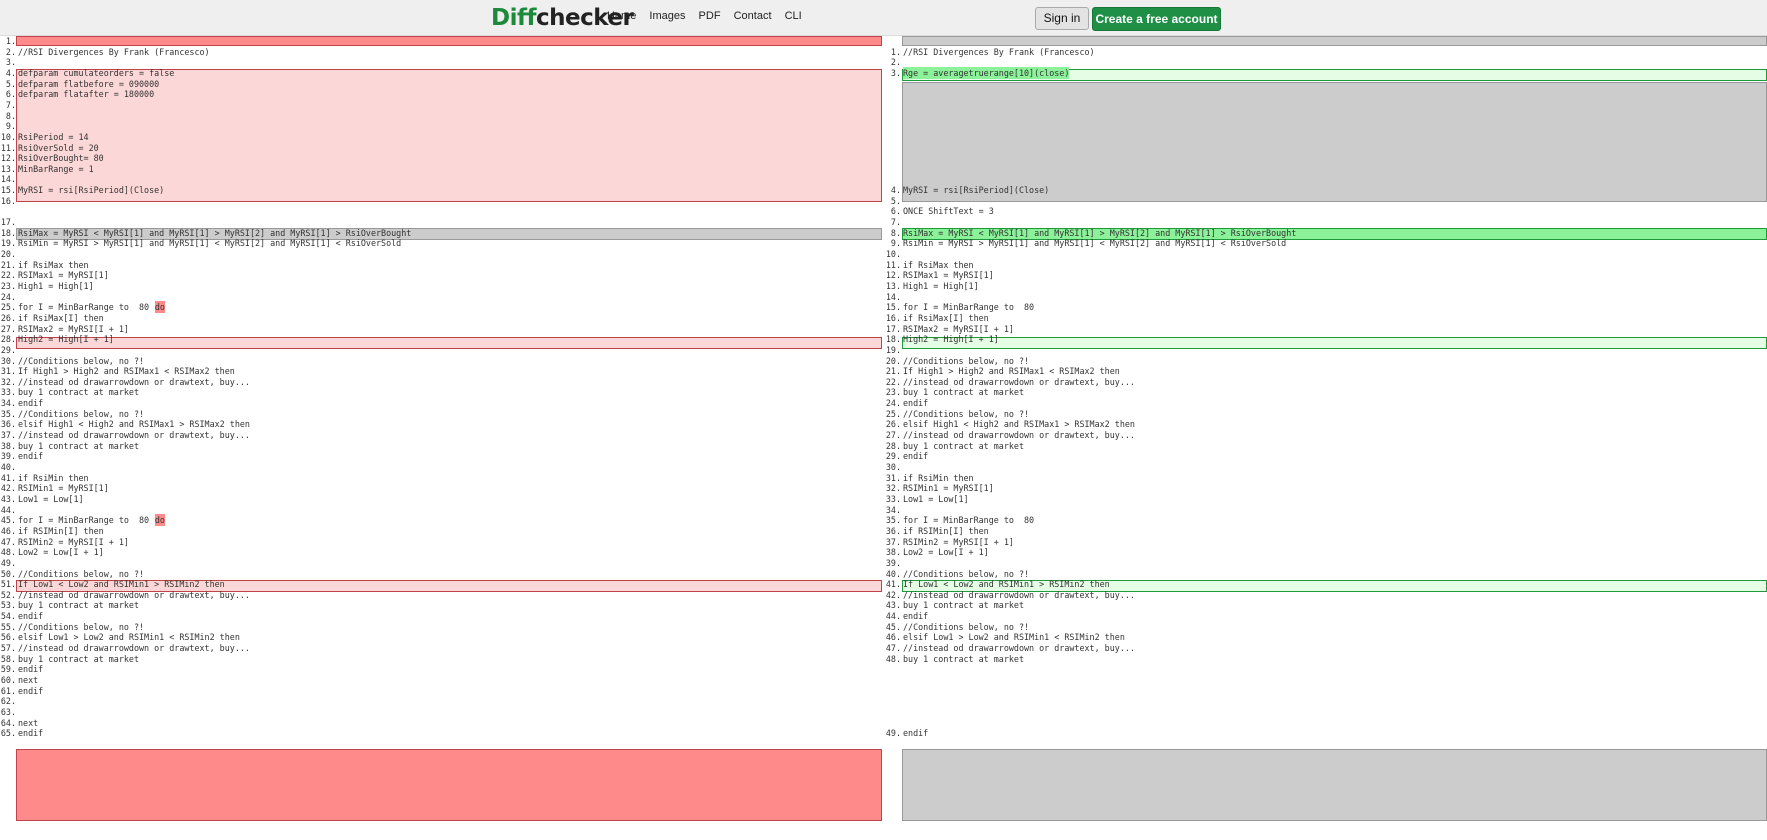  Describe the element at coordinates (442, 733) in the screenshot. I see `code-line: 65. endif` at that location.